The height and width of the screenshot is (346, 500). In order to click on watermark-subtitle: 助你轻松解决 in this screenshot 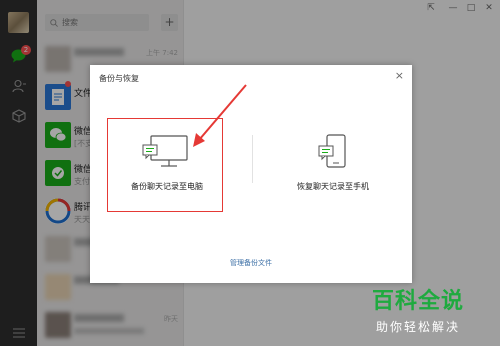, I will do `click(418, 327)`.